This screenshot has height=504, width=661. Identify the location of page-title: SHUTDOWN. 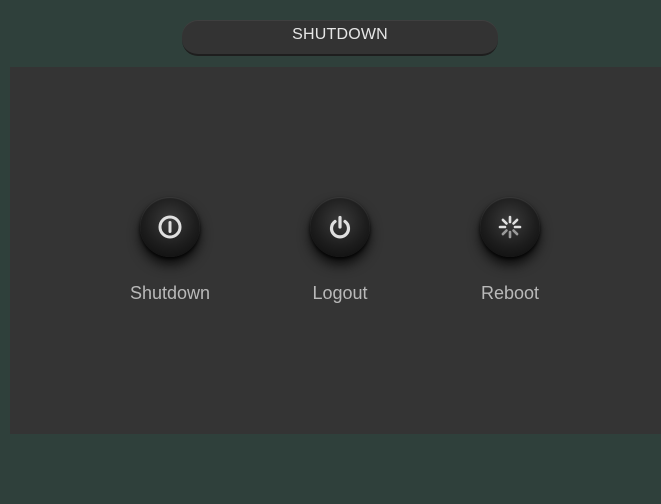
(340, 34).